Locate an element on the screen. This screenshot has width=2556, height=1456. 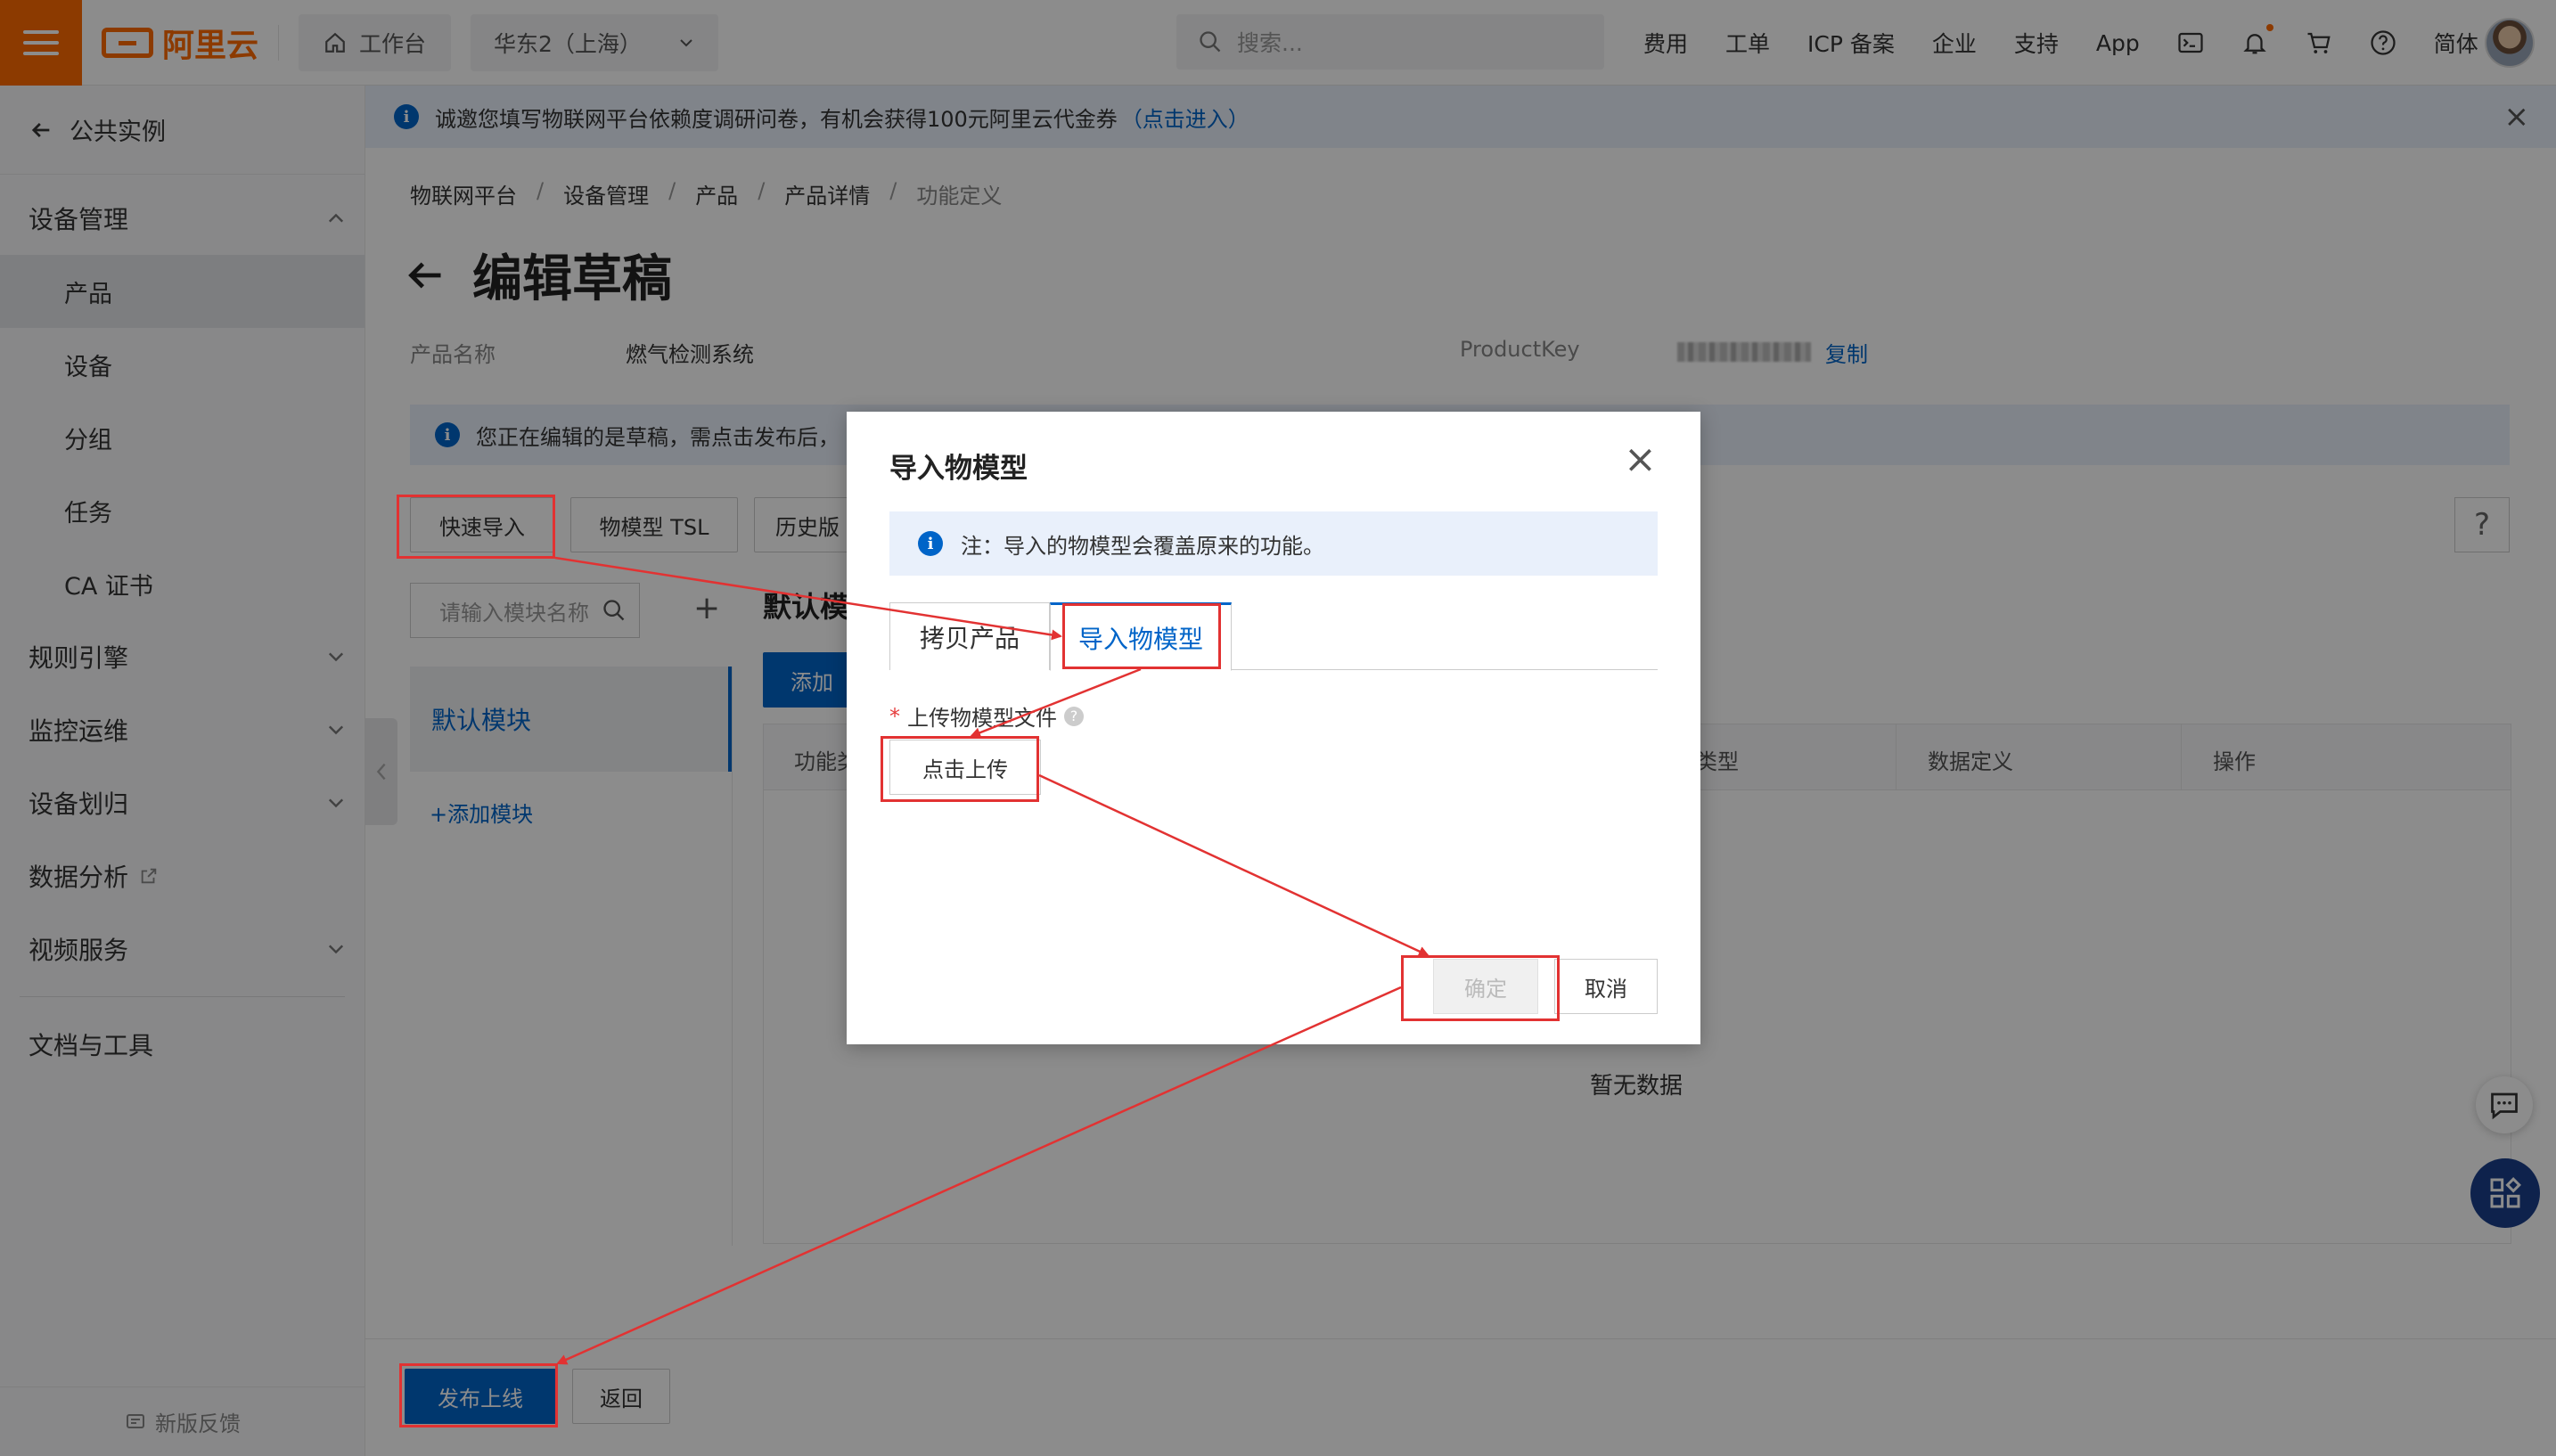
required-mark: * is located at coordinates (895, 716).